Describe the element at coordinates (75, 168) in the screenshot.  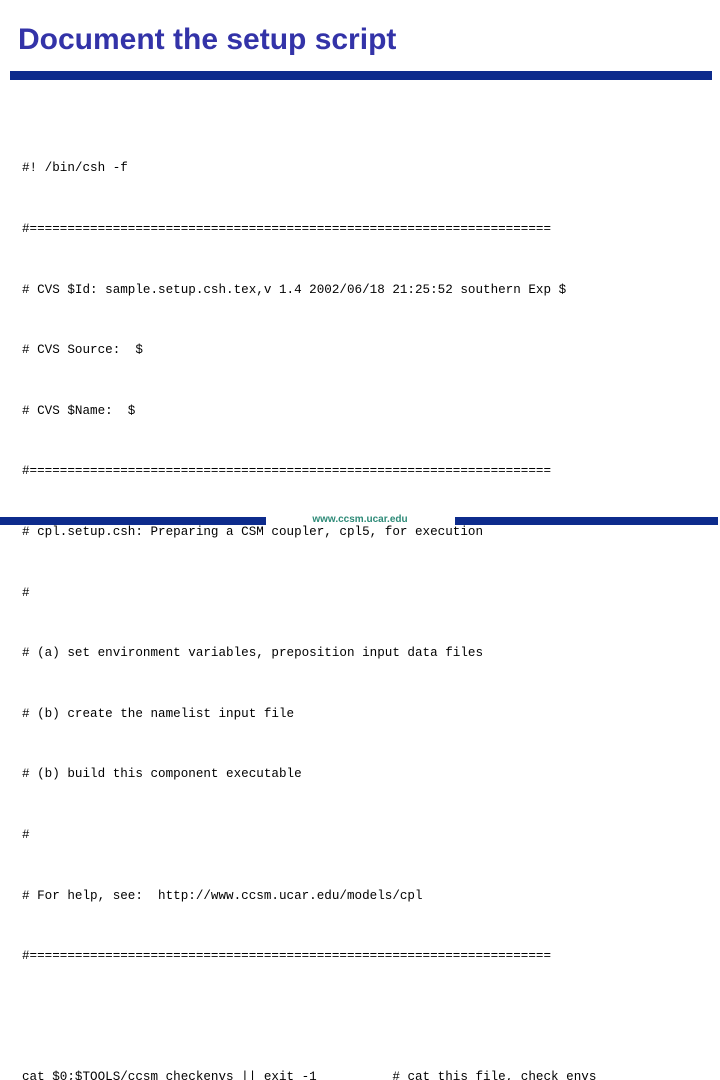
I see `code-line: #! /bin/csh -f` at that location.